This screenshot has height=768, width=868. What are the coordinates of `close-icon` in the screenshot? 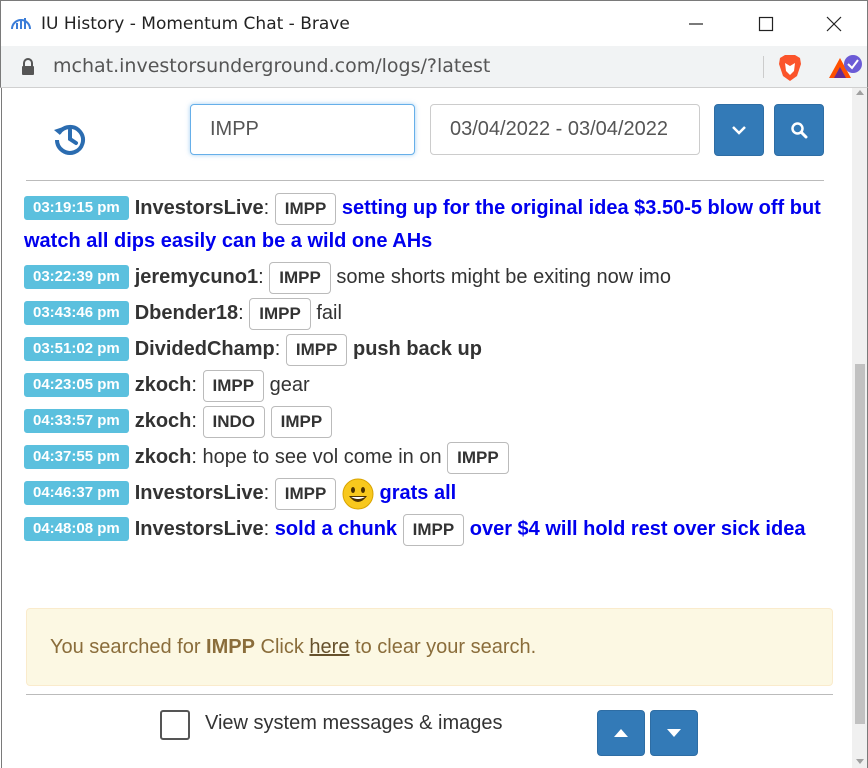 It's located at (834, 24).